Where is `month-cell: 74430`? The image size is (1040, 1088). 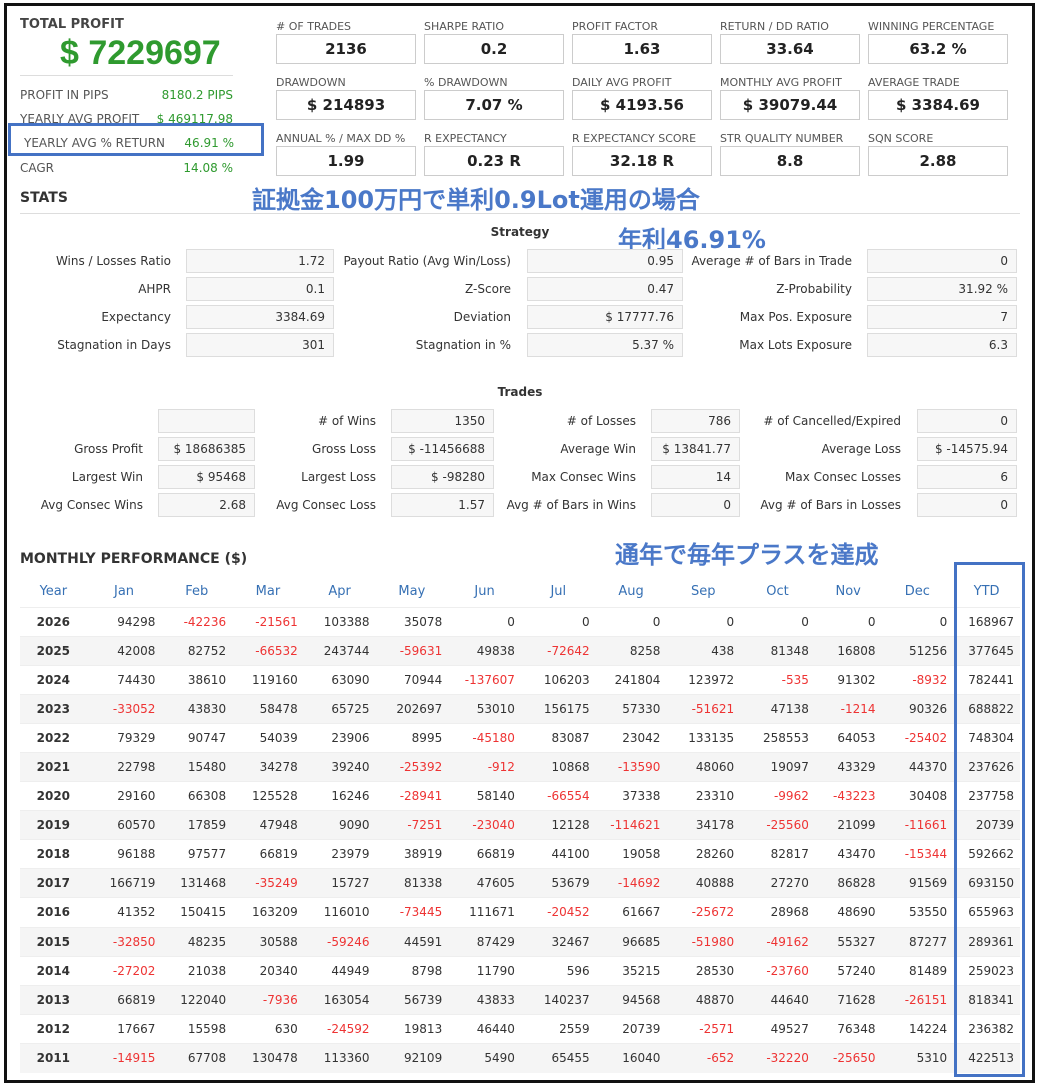
month-cell: 74430 is located at coordinates (124, 679).